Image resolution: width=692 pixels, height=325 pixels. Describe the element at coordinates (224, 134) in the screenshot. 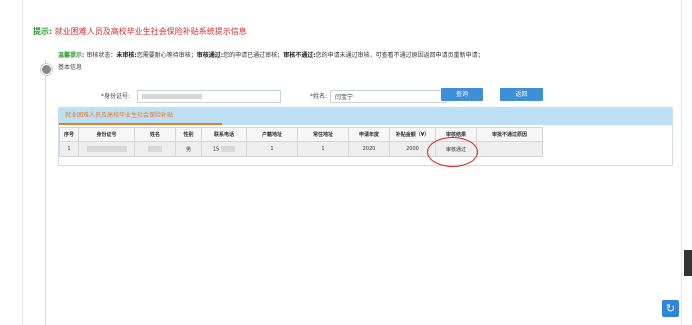

I see `col-header-phone: 联系电话` at that location.